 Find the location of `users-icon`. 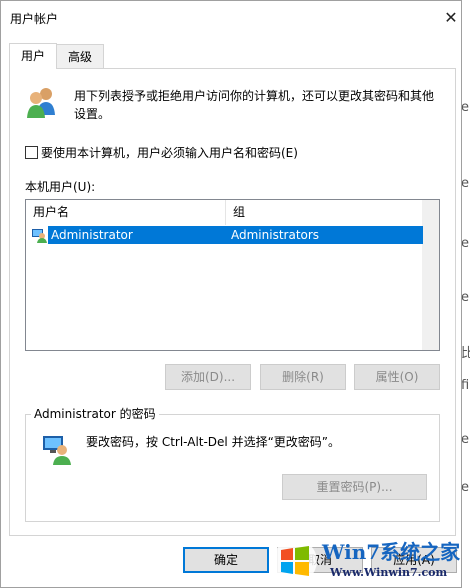

users-icon is located at coordinates (41, 103).